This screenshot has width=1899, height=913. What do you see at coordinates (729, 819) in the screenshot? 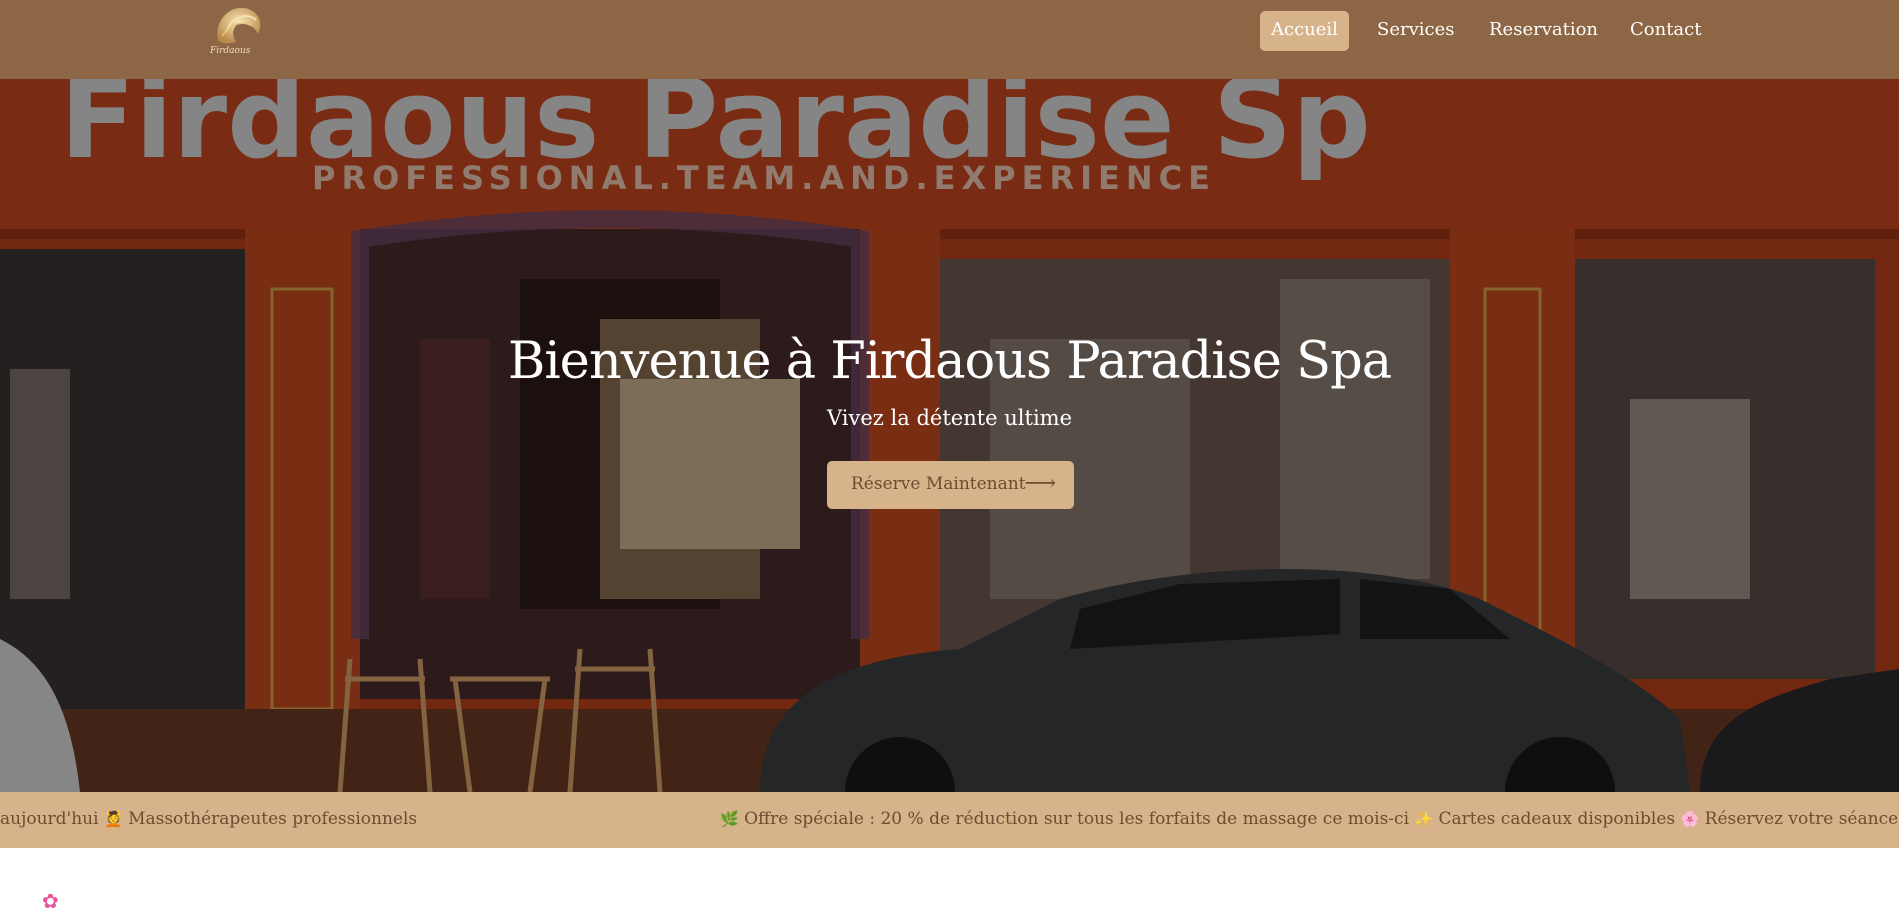
I see `leaf-icon: 🌿` at bounding box center [729, 819].